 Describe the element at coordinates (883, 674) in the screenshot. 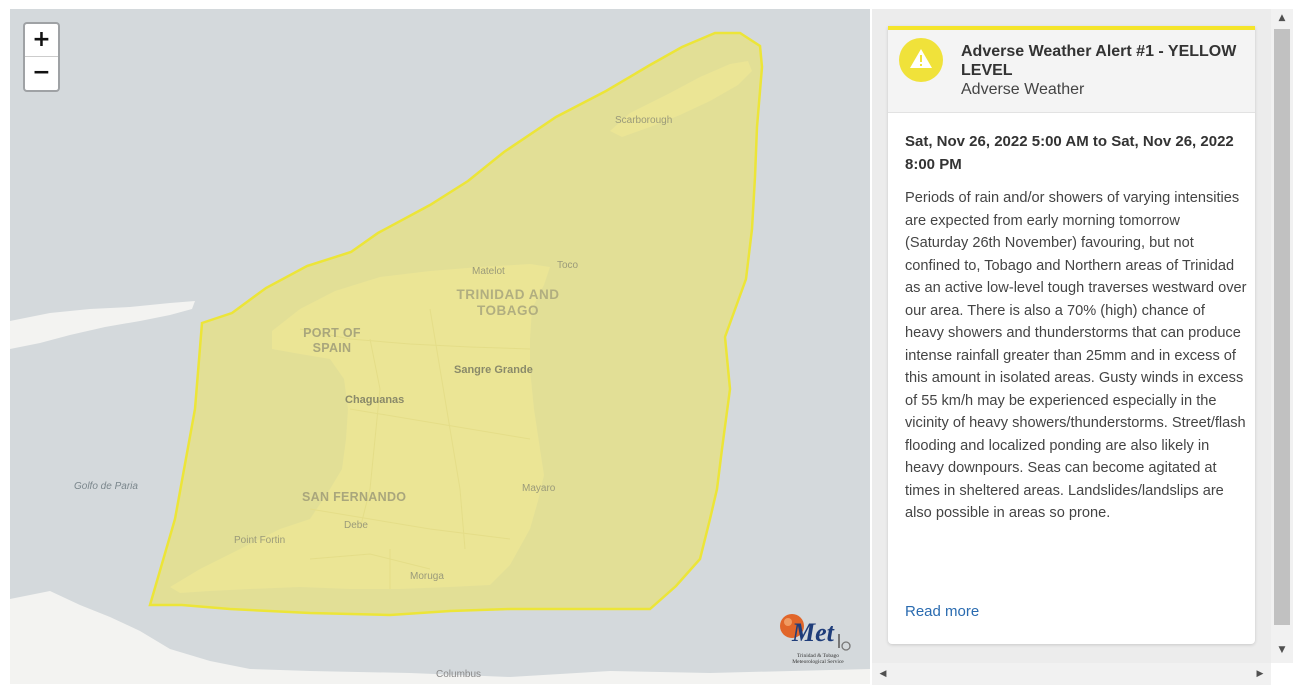

I see `scroll-left-icon: ◀` at that location.